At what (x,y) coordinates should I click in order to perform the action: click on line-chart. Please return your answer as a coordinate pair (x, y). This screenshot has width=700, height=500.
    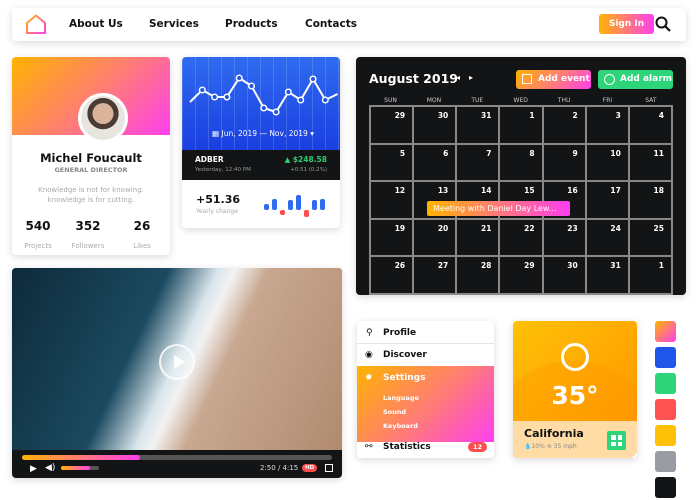
    Looking at the image, I should click on (264, 95).